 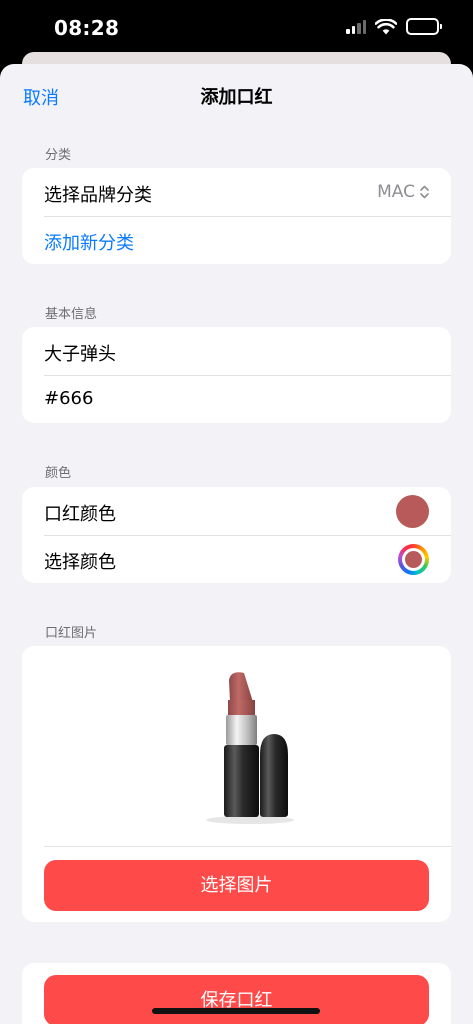 What do you see at coordinates (58, 473) in the screenshot?
I see `color-section-label: 颜色` at bounding box center [58, 473].